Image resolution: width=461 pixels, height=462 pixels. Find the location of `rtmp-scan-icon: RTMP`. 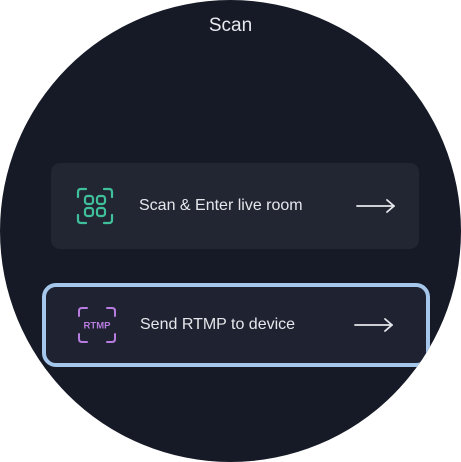

rtmp-scan-icon: RTMP is located at coordinates (97, 325).